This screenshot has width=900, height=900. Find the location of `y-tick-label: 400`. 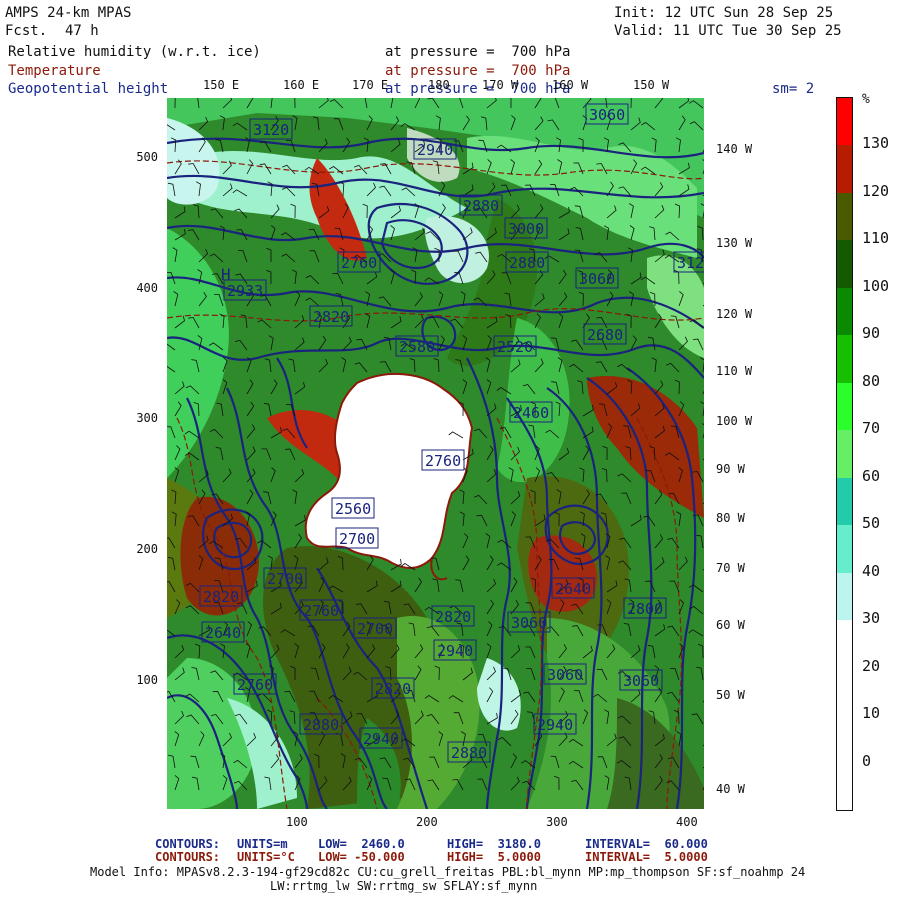

y-tick-label: 400 is located at coordinates (147, 288).